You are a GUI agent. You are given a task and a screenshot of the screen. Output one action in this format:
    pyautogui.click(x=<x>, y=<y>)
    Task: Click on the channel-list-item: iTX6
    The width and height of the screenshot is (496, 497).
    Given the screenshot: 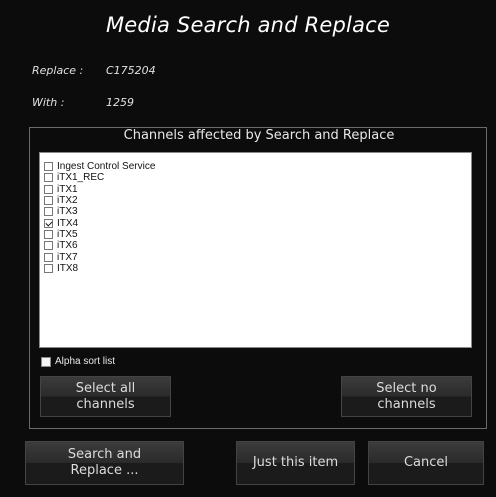 What is the action you would take?
    pyautogui.click(x=255, y=245)
    